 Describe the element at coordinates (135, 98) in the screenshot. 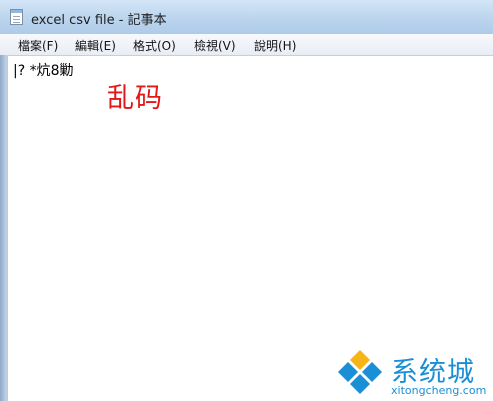

I see `garbled-text-annotation: 乱码` at that location.